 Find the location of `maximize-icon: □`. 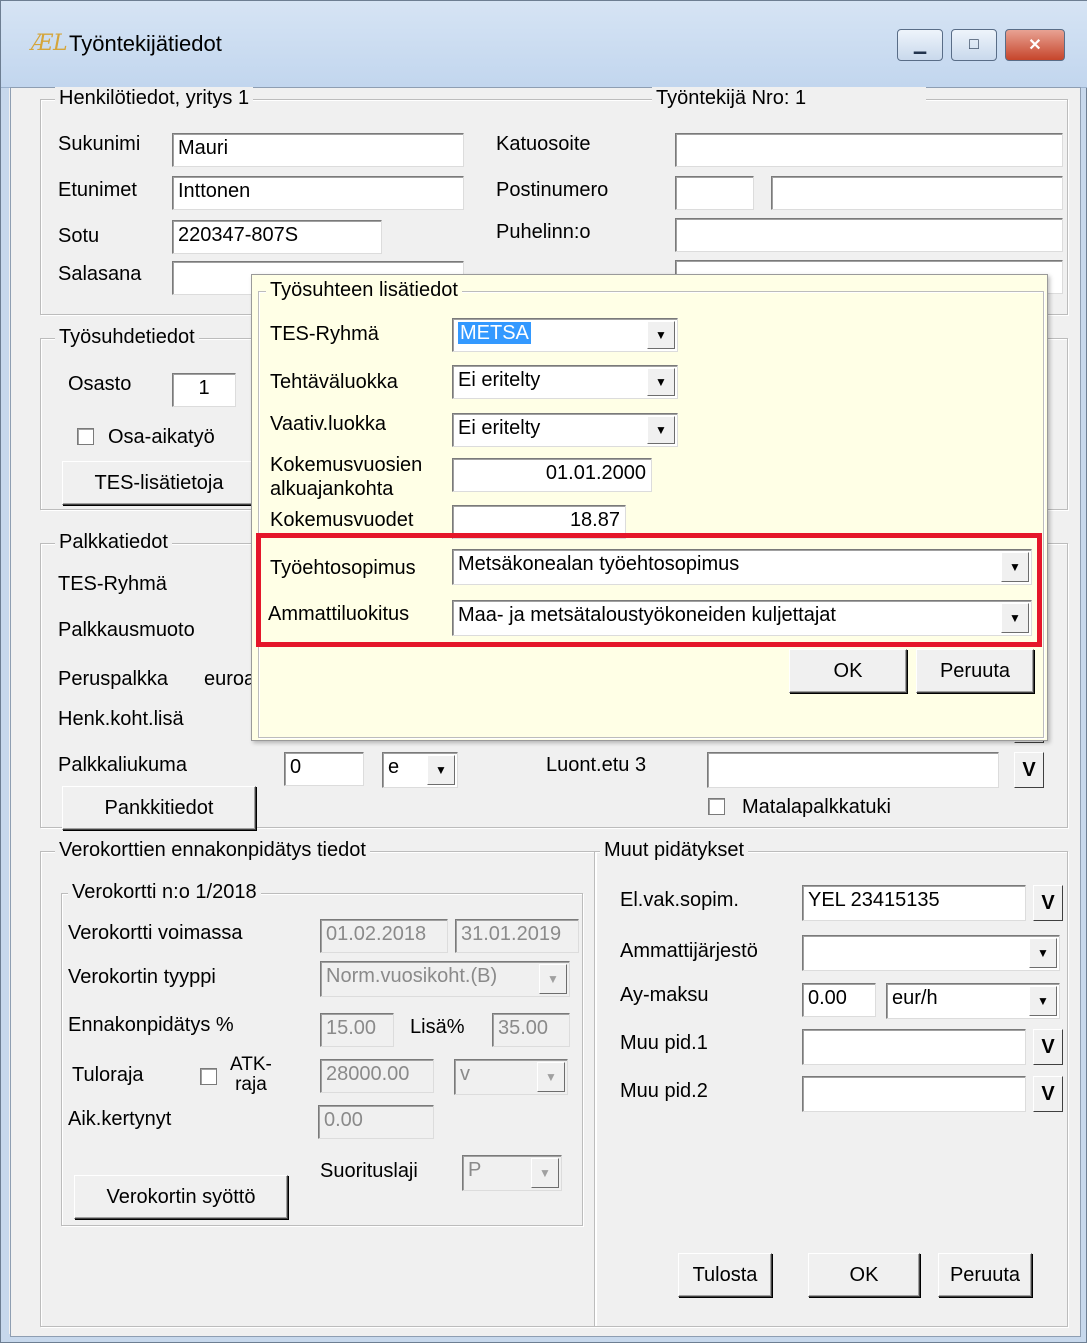

maximize-icon: □ is located at coordinates (974, 44).